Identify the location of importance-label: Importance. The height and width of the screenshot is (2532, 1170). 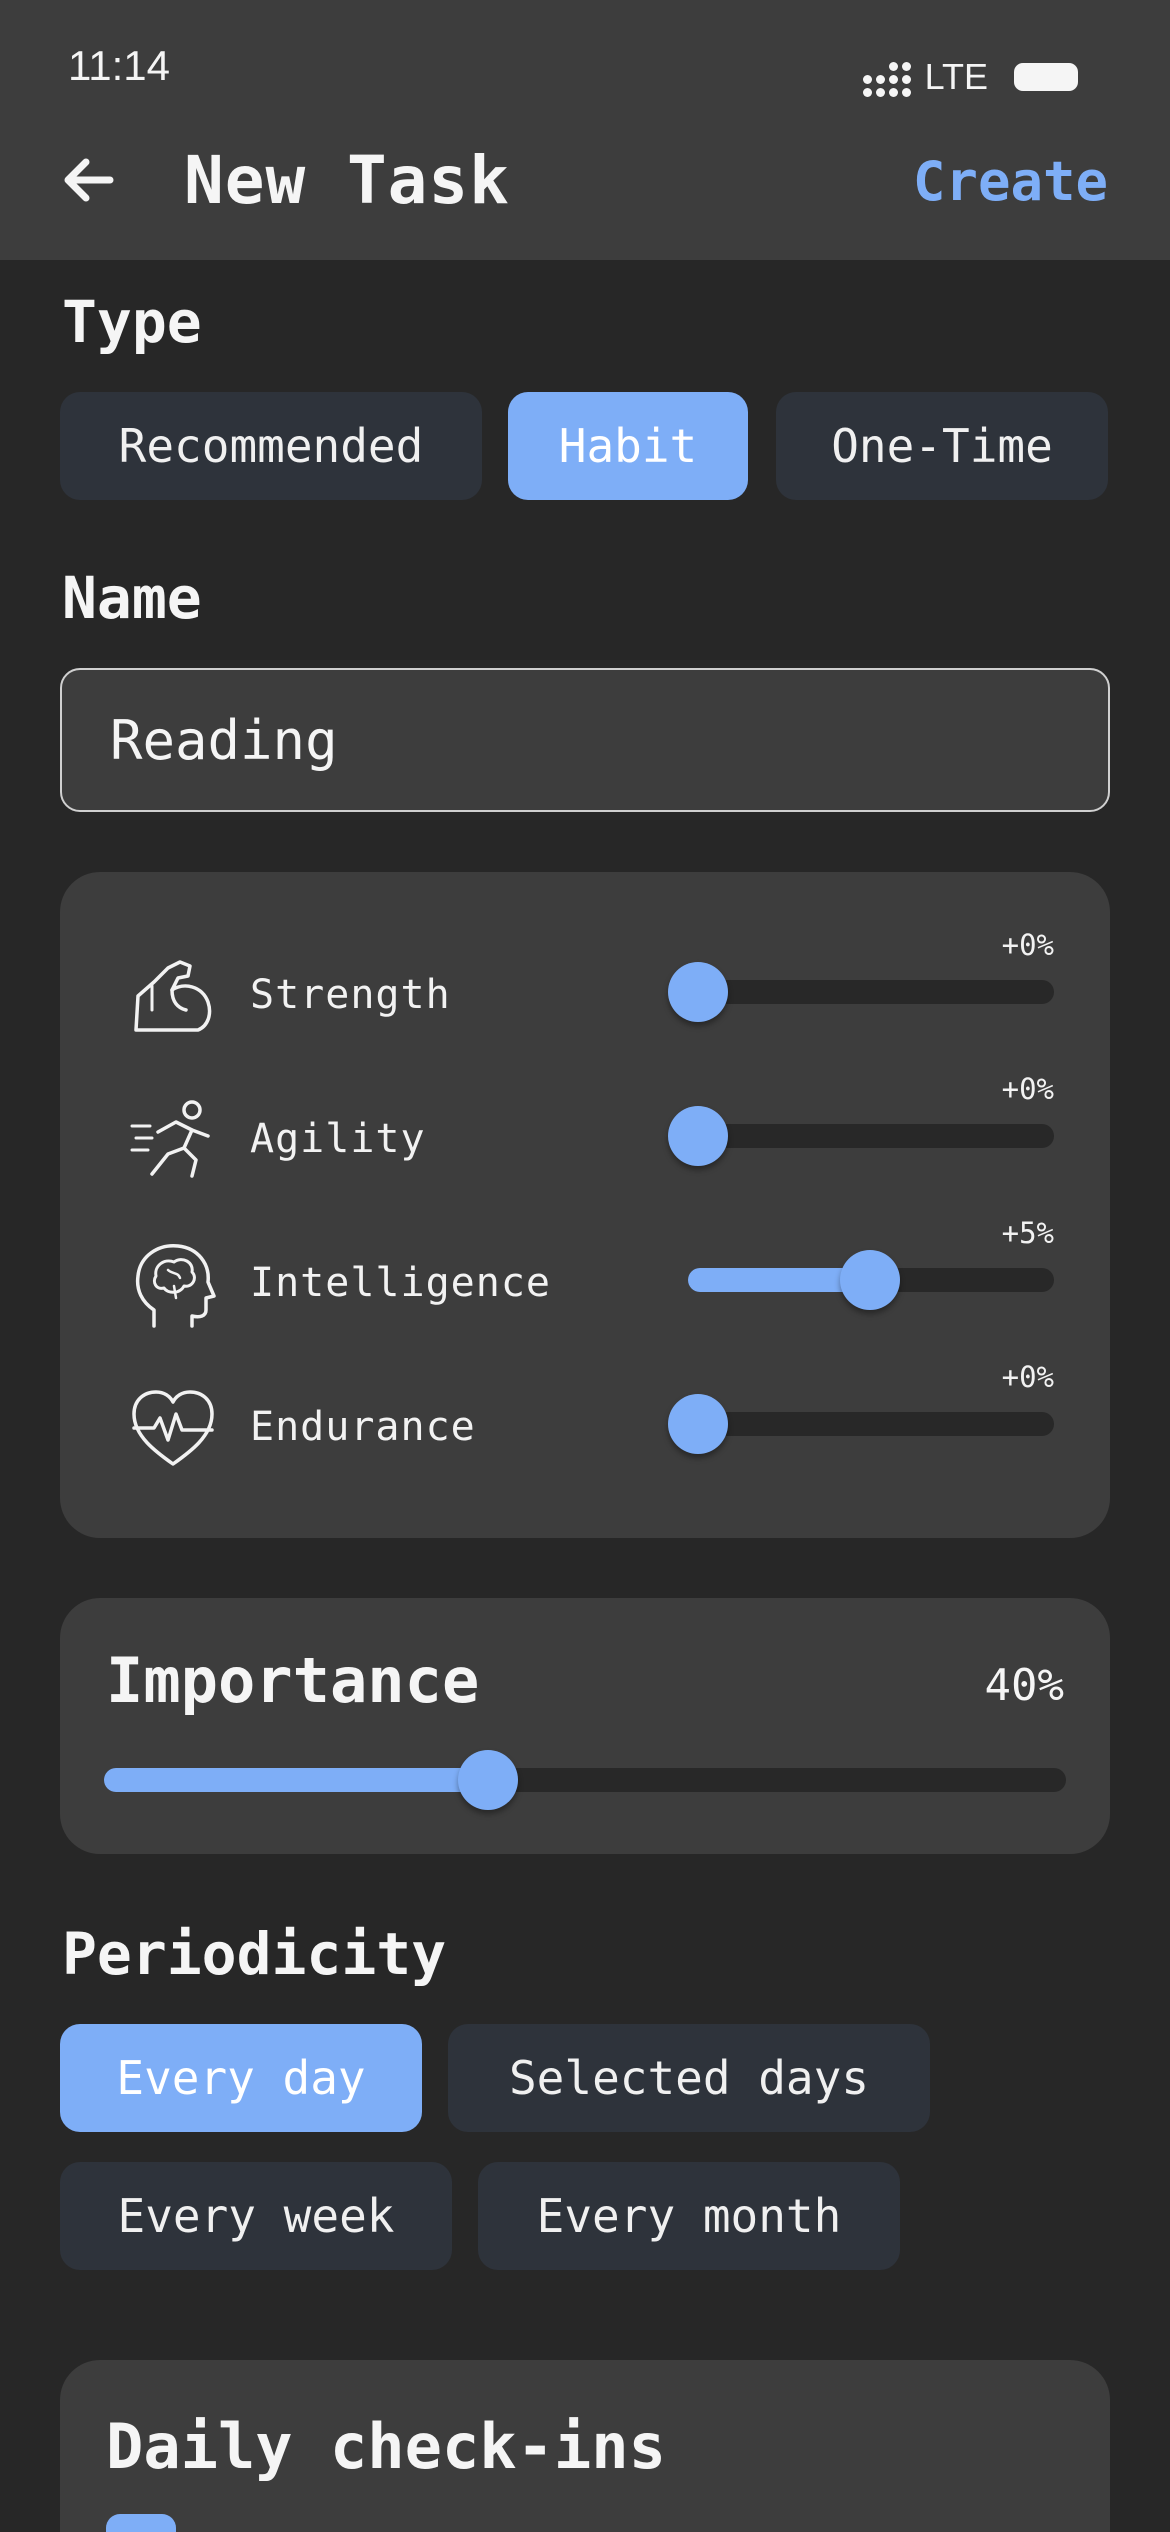
(293, 1680).